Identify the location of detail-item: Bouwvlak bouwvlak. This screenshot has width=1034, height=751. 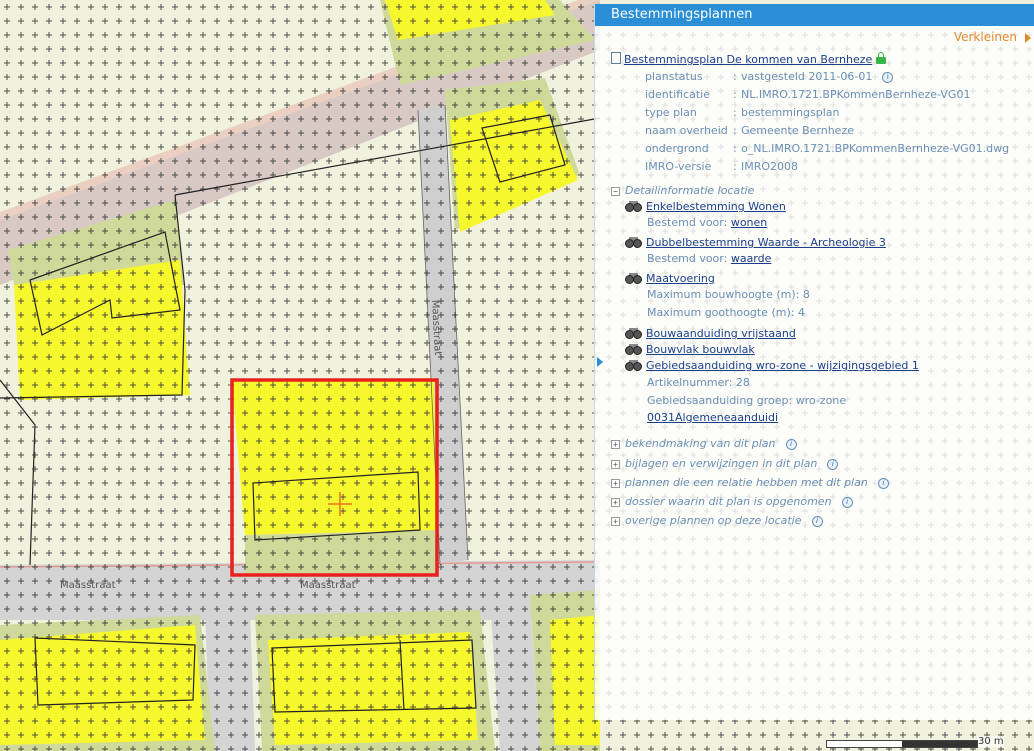
(690, 349).